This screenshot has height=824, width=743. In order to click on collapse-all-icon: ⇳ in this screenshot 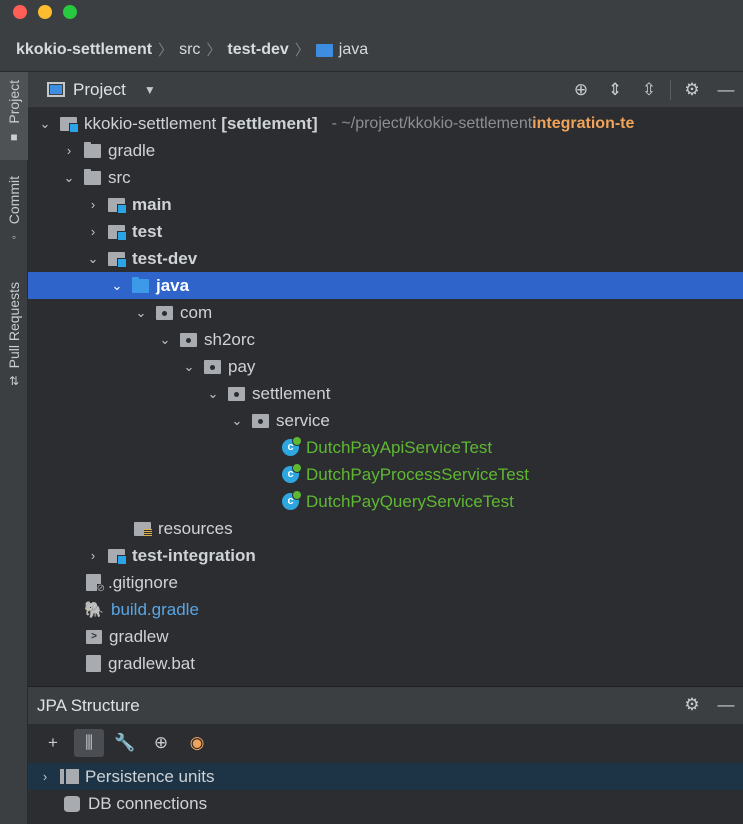, I will do `click(649, 90)`.